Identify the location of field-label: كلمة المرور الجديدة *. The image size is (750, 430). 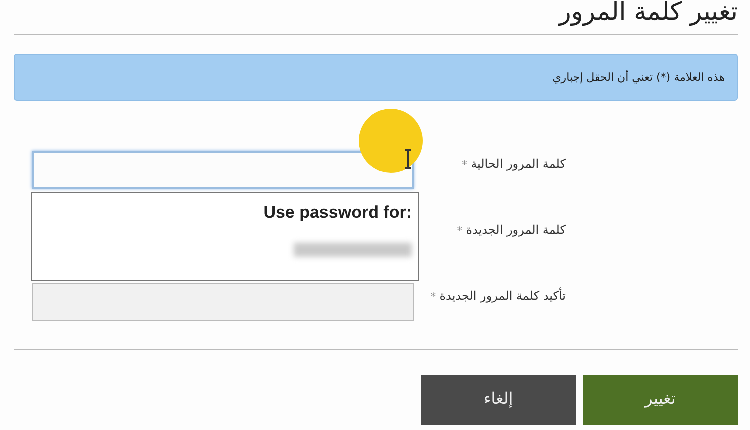
(511, 230).